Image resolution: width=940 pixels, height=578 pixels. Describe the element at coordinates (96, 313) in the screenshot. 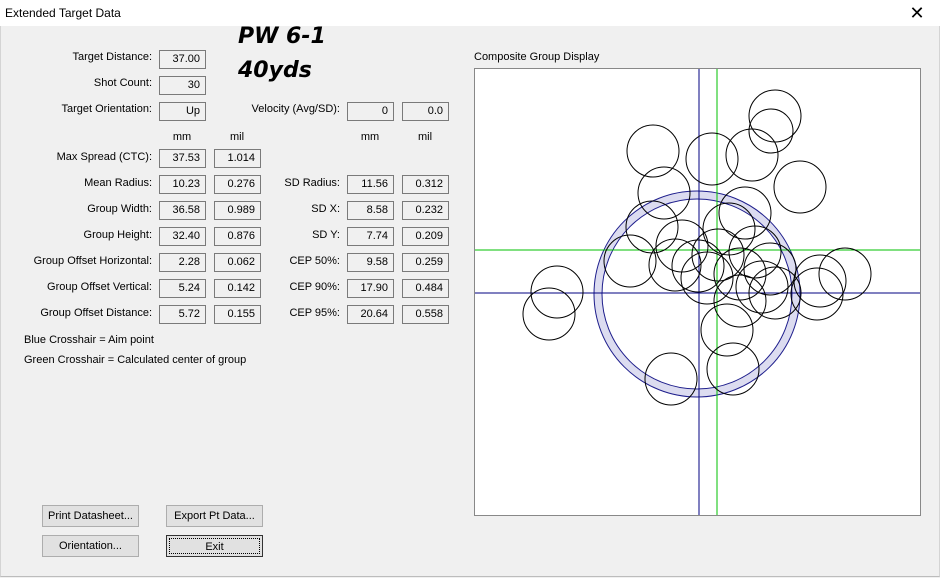

I see `offset-distance-label: Group Offset Distance:` at that location.